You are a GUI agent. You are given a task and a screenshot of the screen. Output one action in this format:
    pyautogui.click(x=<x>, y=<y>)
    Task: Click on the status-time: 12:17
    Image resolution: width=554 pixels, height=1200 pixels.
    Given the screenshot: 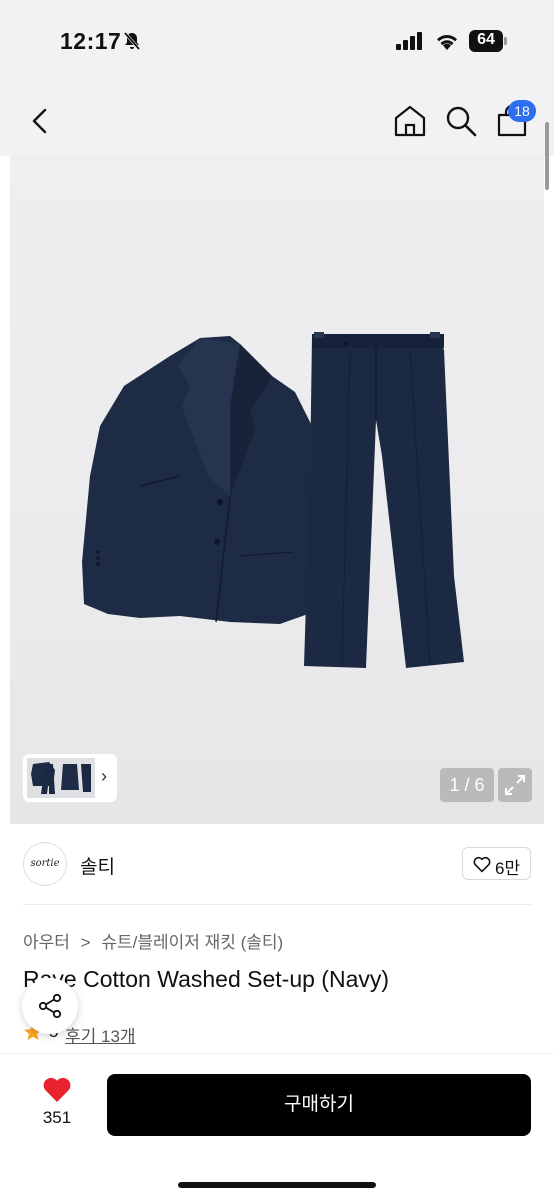 What is the action you would take?
    pyautogui.click(x=91, y=41)
    